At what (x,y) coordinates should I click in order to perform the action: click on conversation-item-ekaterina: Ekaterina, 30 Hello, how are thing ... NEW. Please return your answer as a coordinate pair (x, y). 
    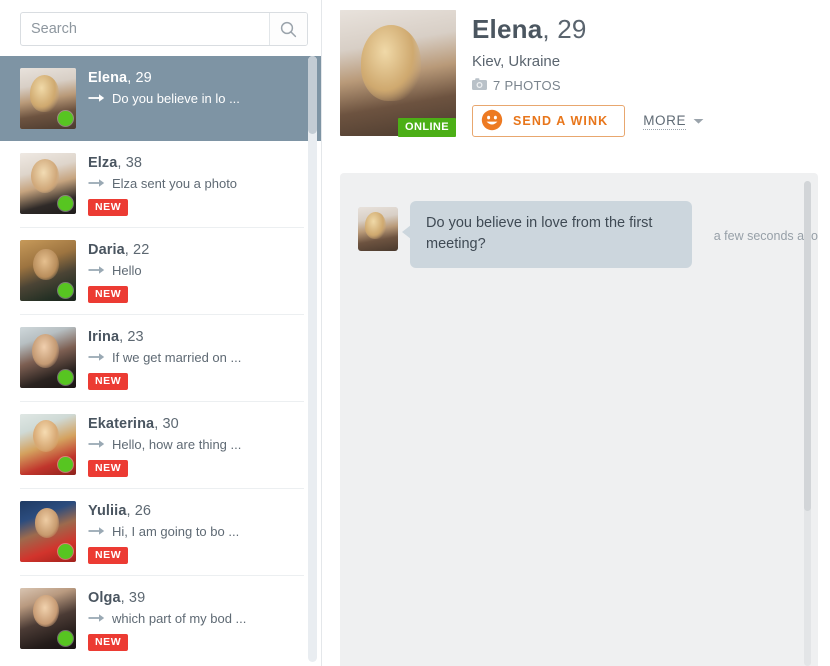
    Looking at the image, I should click on (160, 445).